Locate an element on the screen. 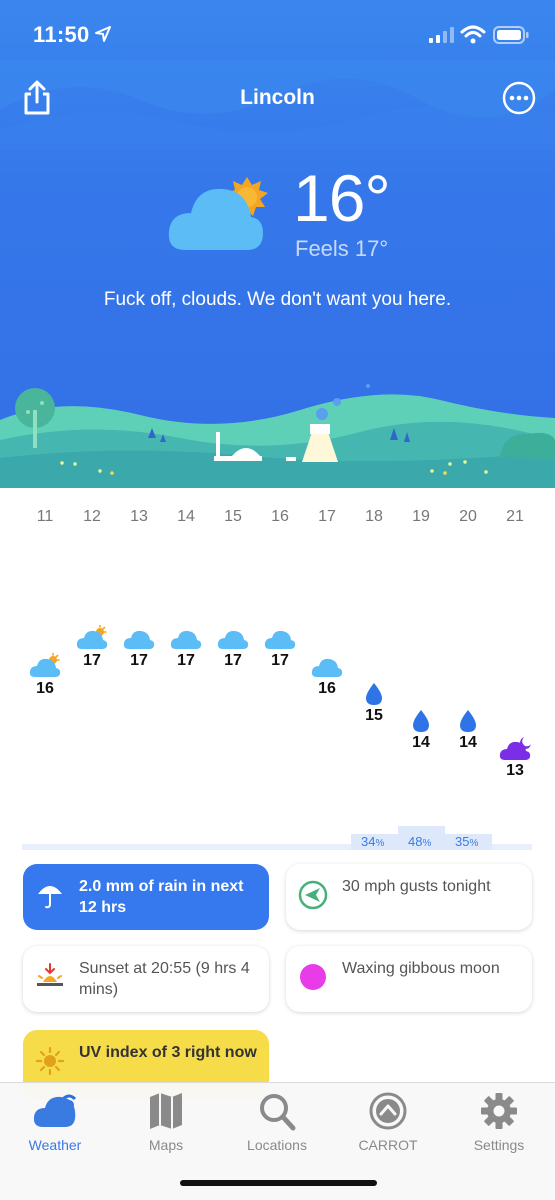 The image size is (555, 1200). cellular-signal-icon is located at coordinates (441, 35).